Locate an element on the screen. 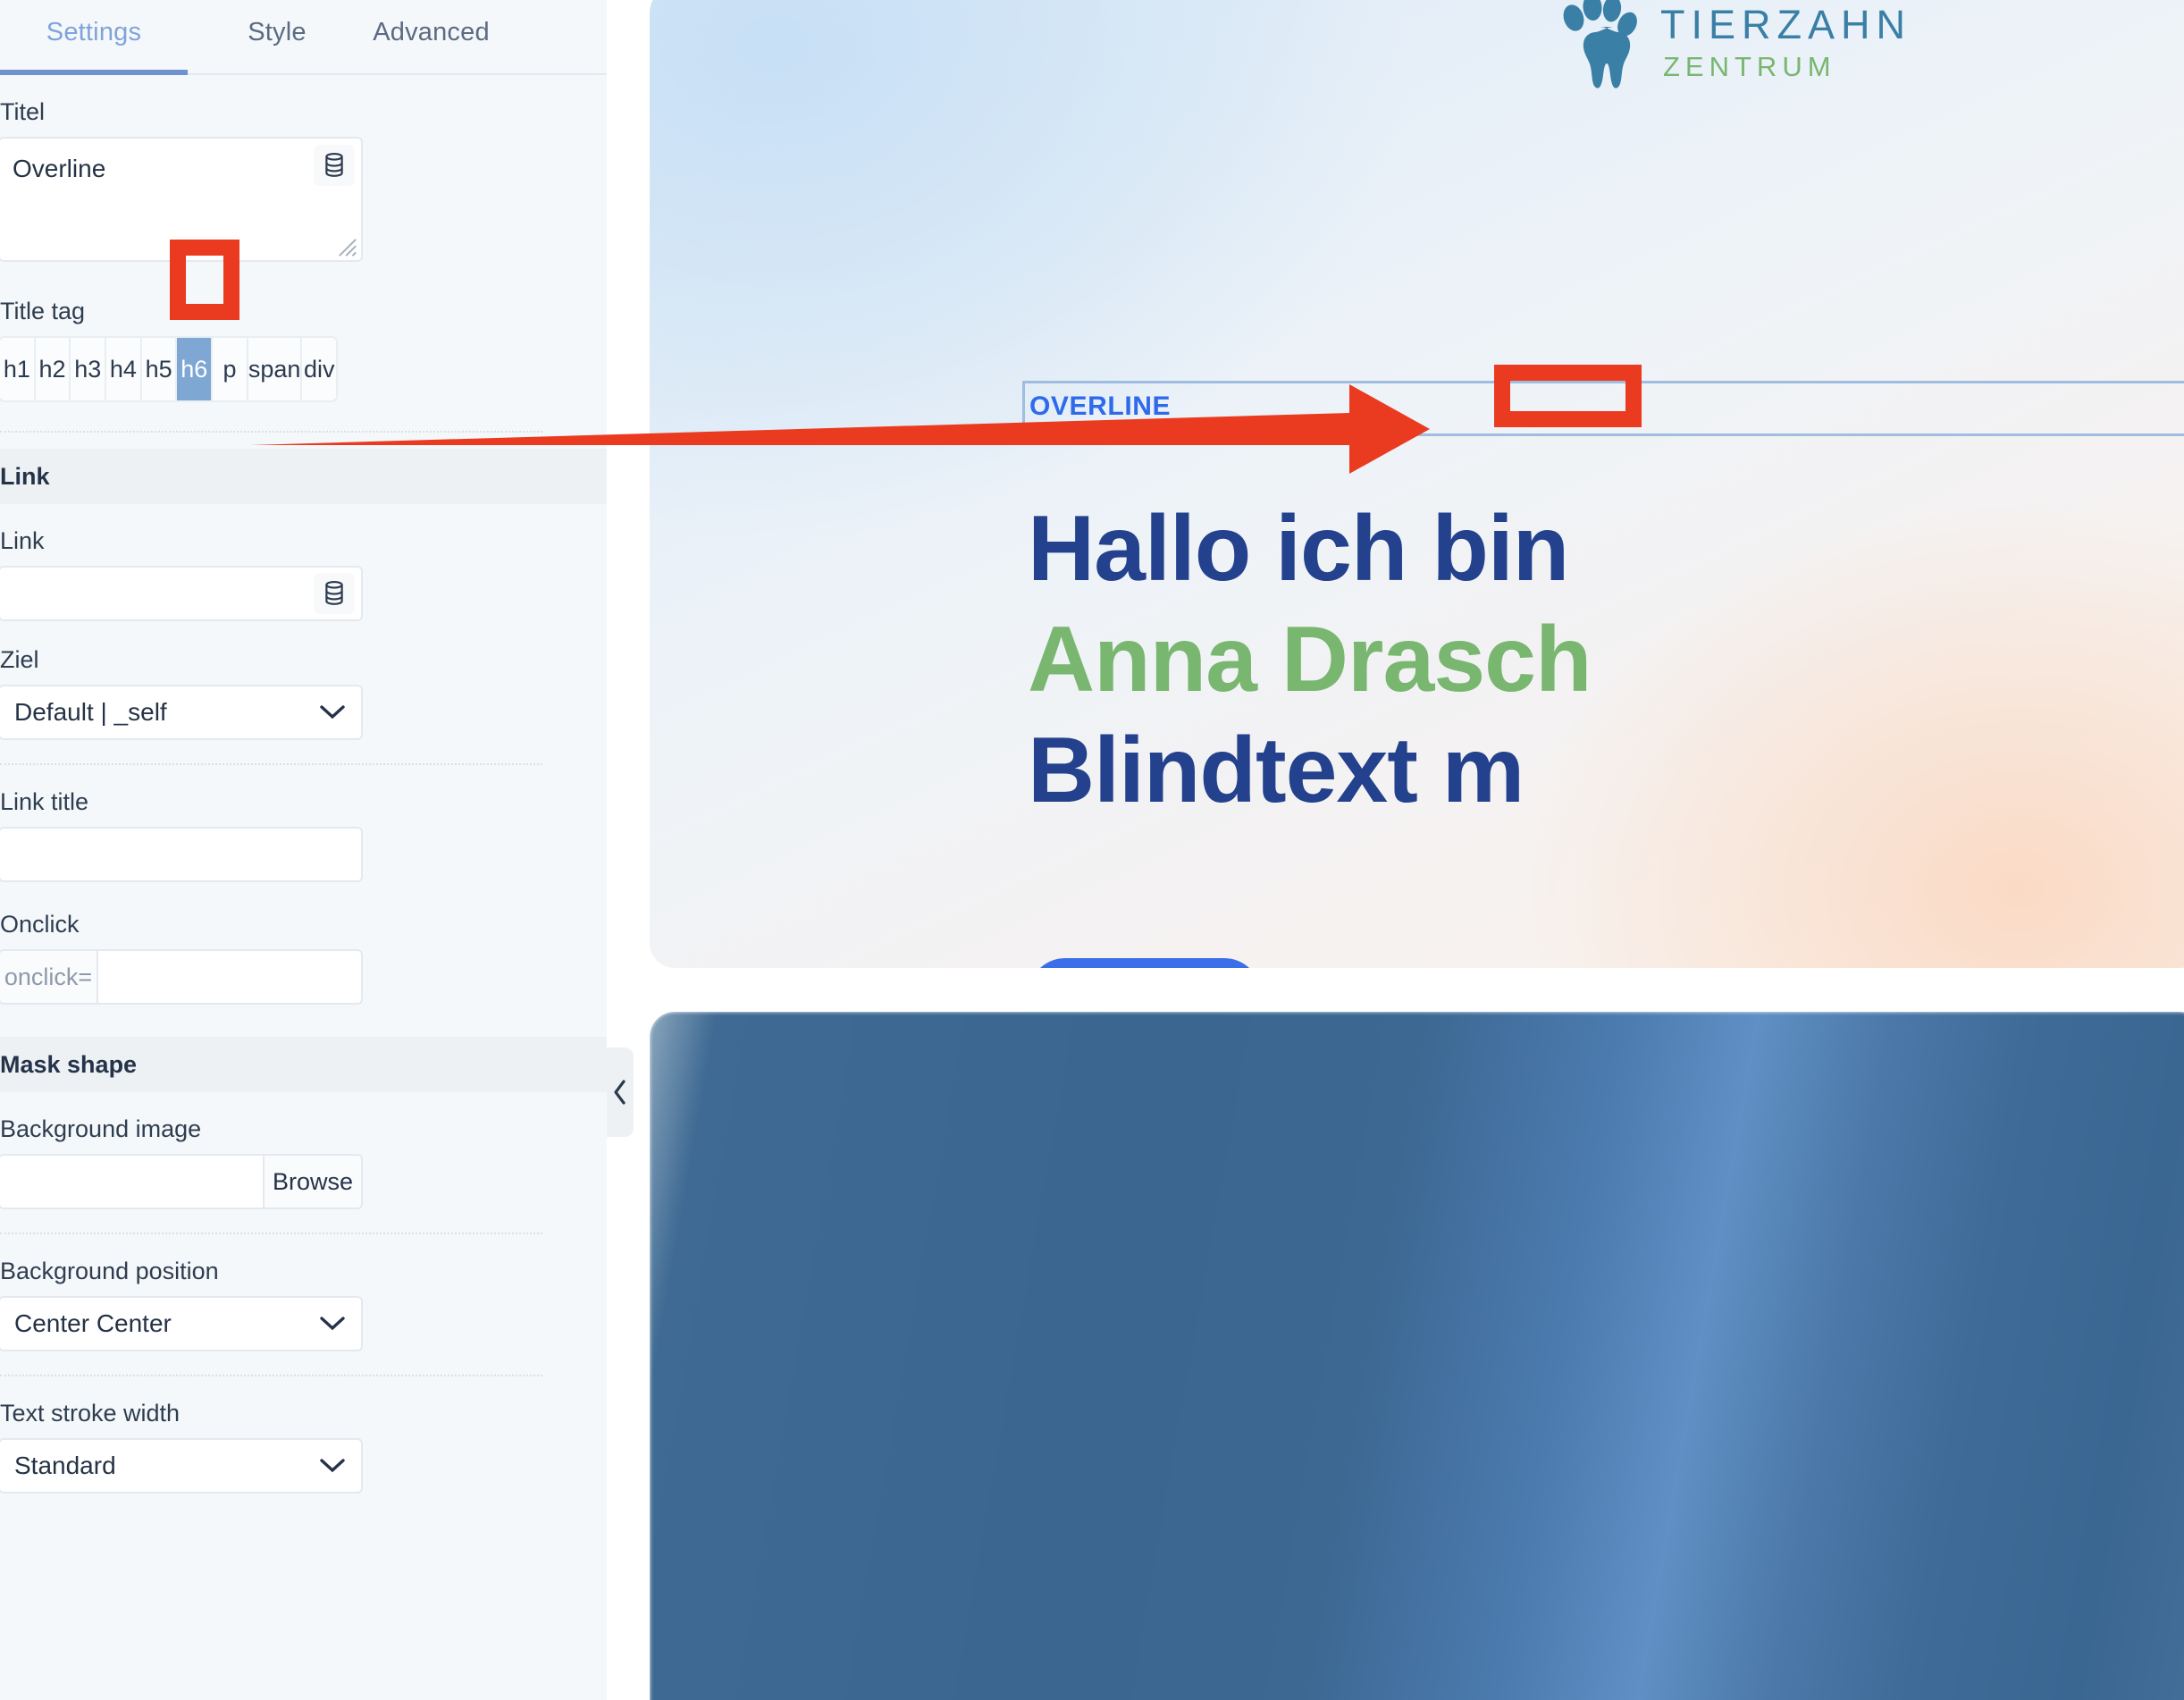 This screenshot has height=1700, width=2184. titel-label: Titel is located at coordinates (23, 111).